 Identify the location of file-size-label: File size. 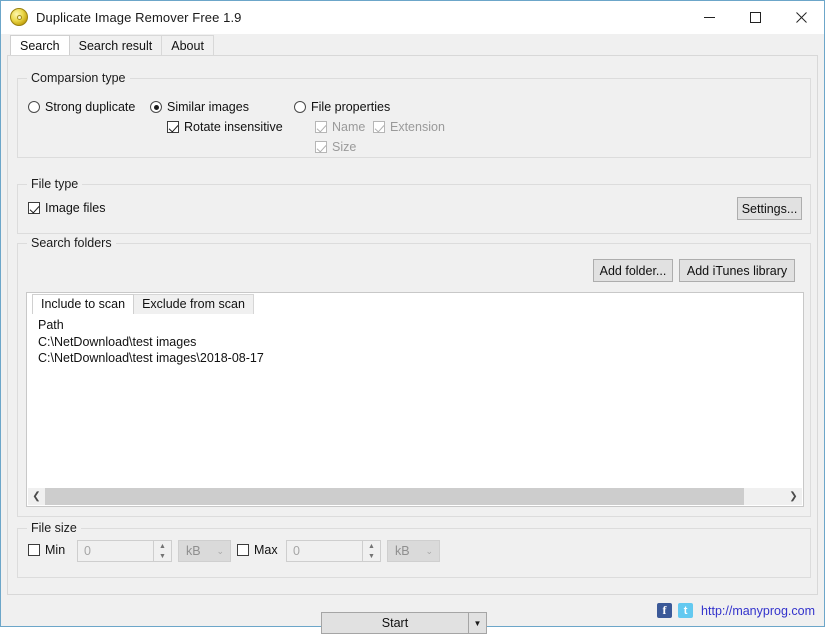
(54, 528).